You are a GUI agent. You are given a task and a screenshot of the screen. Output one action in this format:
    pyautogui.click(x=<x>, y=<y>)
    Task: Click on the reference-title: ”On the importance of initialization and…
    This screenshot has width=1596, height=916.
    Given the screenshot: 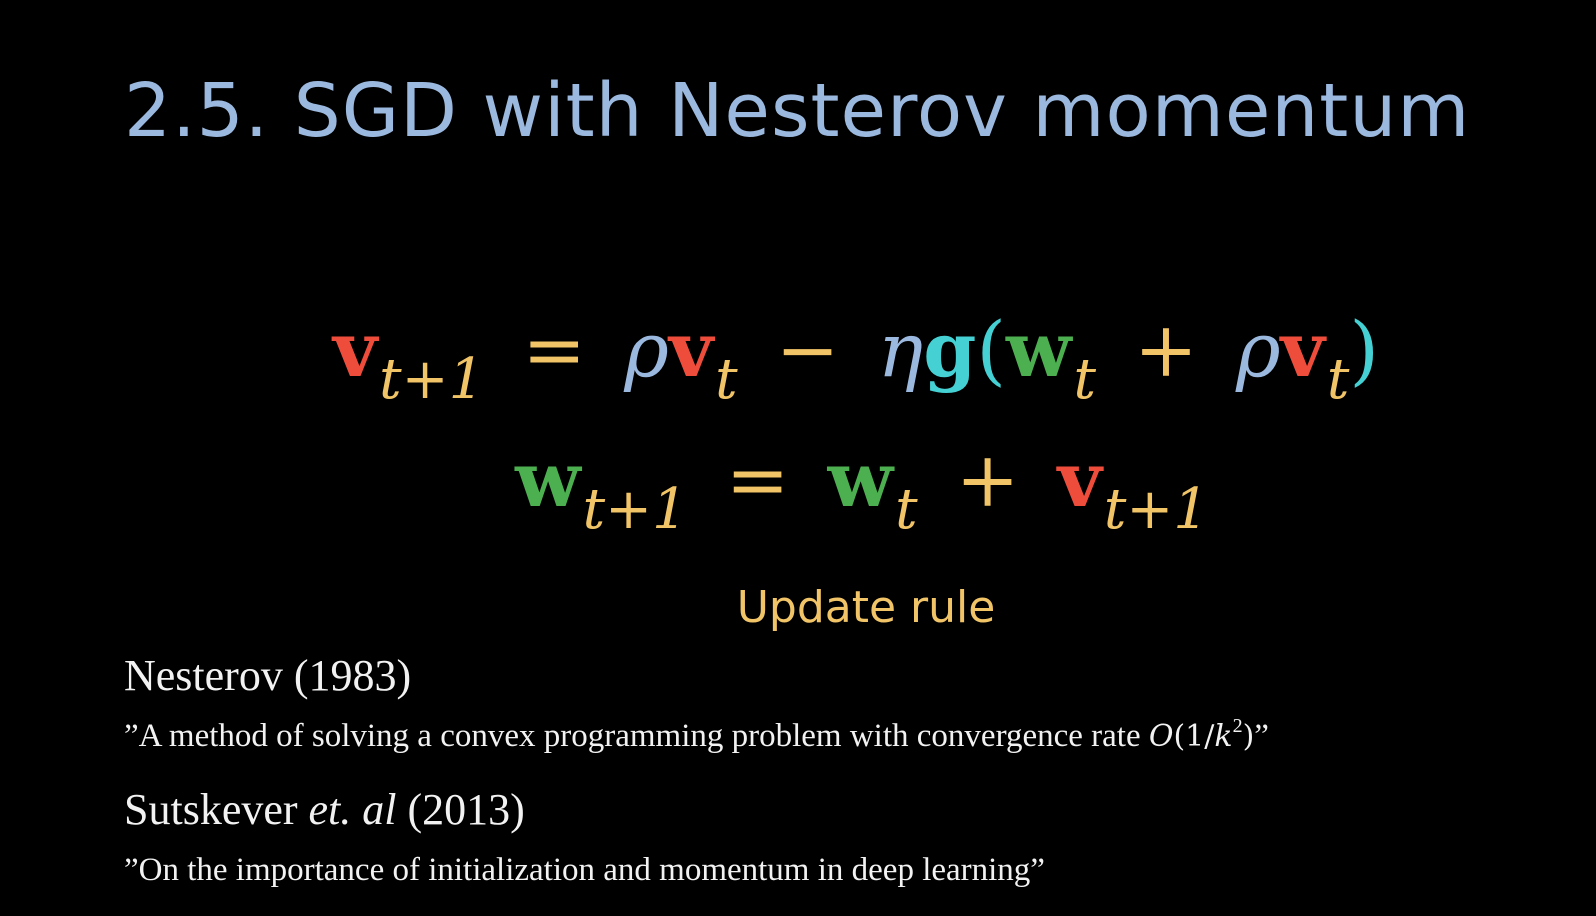 What is the action you would take?
    pyautogui.click(x=584, y=870)
    